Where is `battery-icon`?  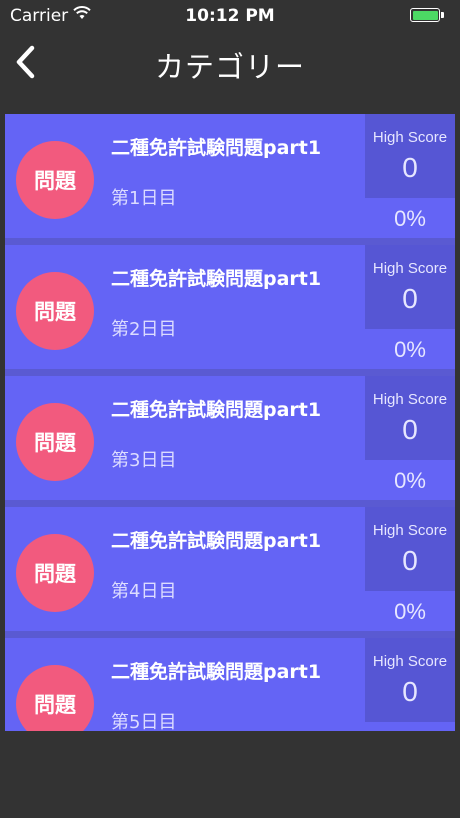 battery-icon is located at coordinates (425, 15).